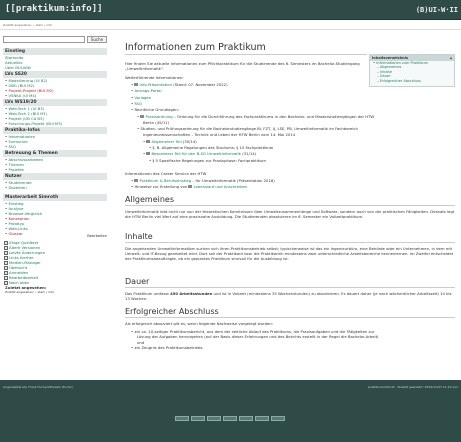  I want to click on dokuwiki-badge, so click(262, 418).